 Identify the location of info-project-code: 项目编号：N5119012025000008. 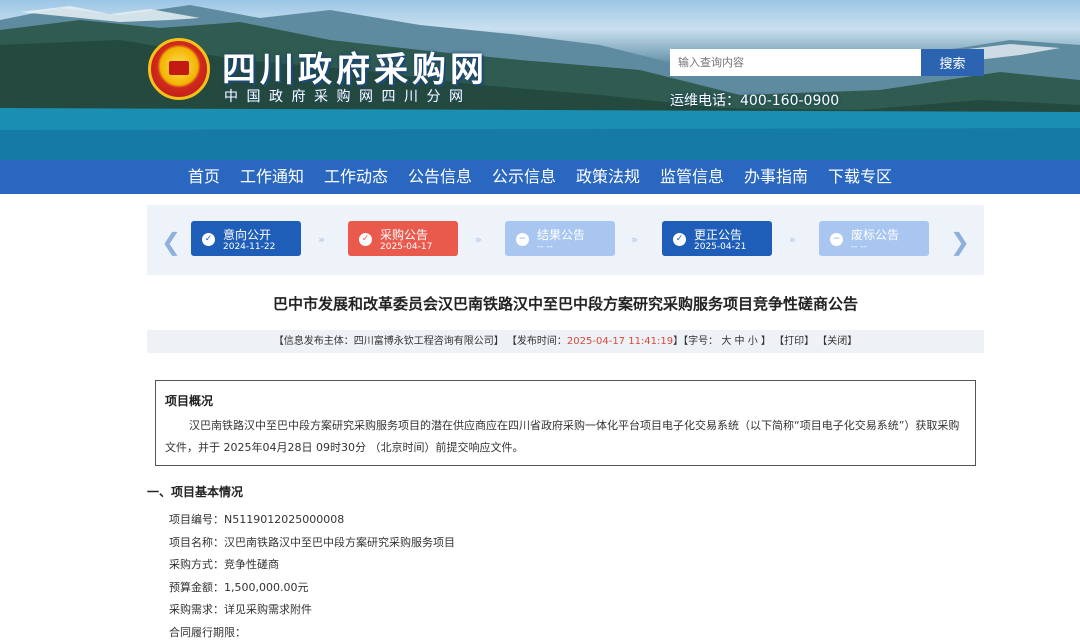
(312, 520).